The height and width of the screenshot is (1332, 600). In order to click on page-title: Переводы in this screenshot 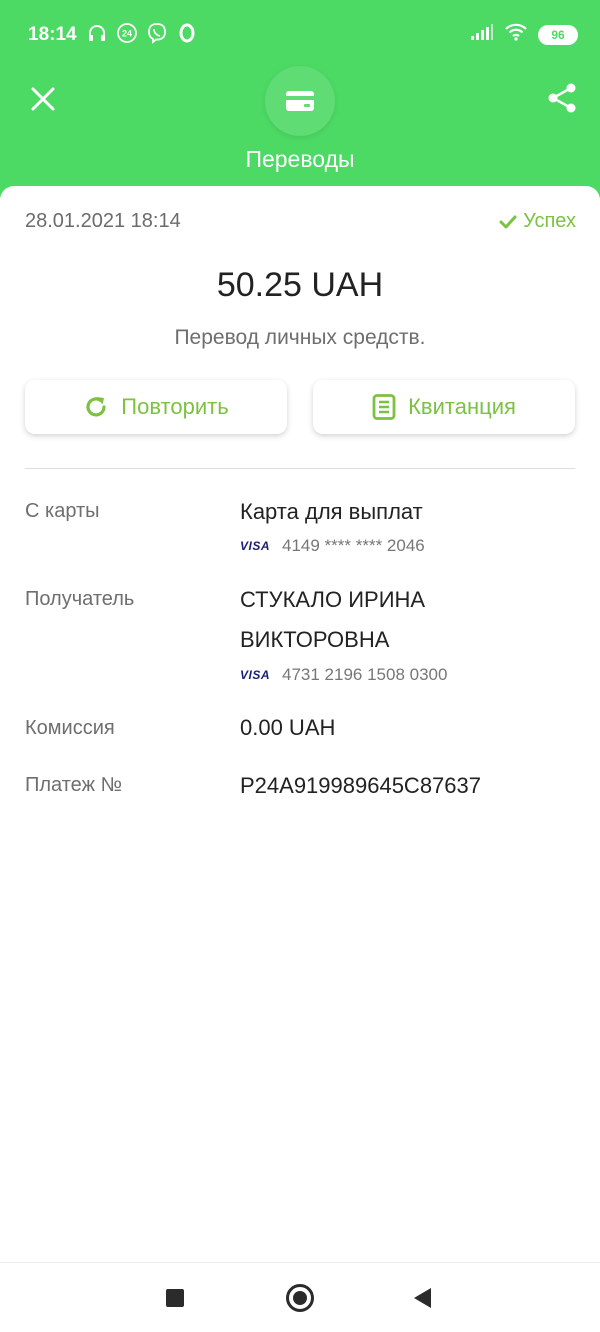, I will do `click(300, 159)`.